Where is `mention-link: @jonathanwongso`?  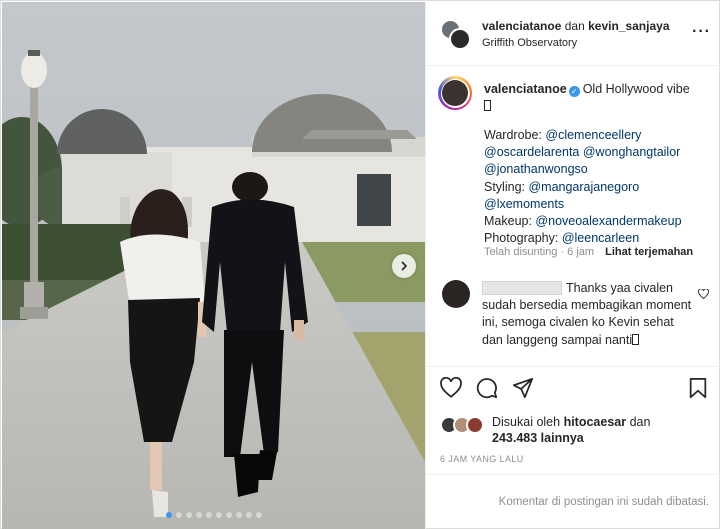
mention-link: @jonathanwongso is located at coordinates (536, 169).